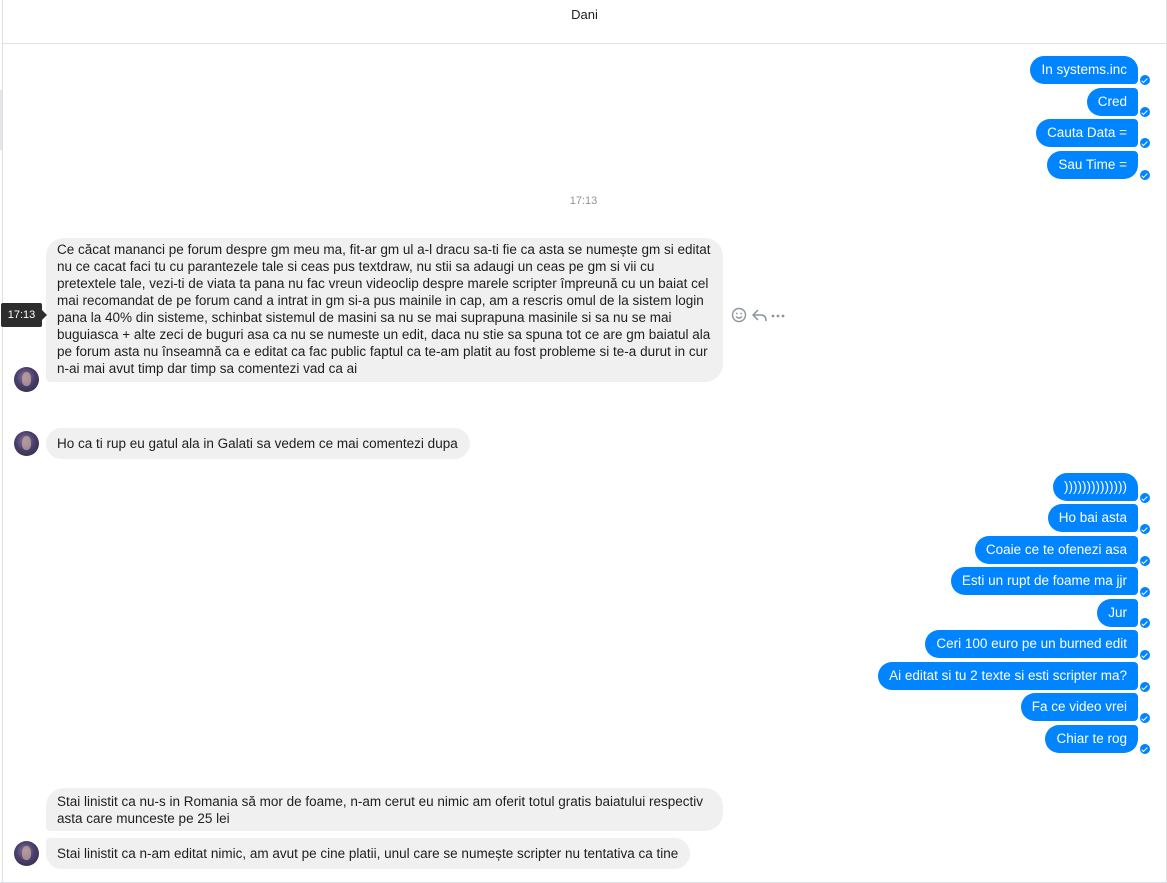  I want to click on sent-message: Esti un rupt de foame ma jjr, so click(1044, 581).